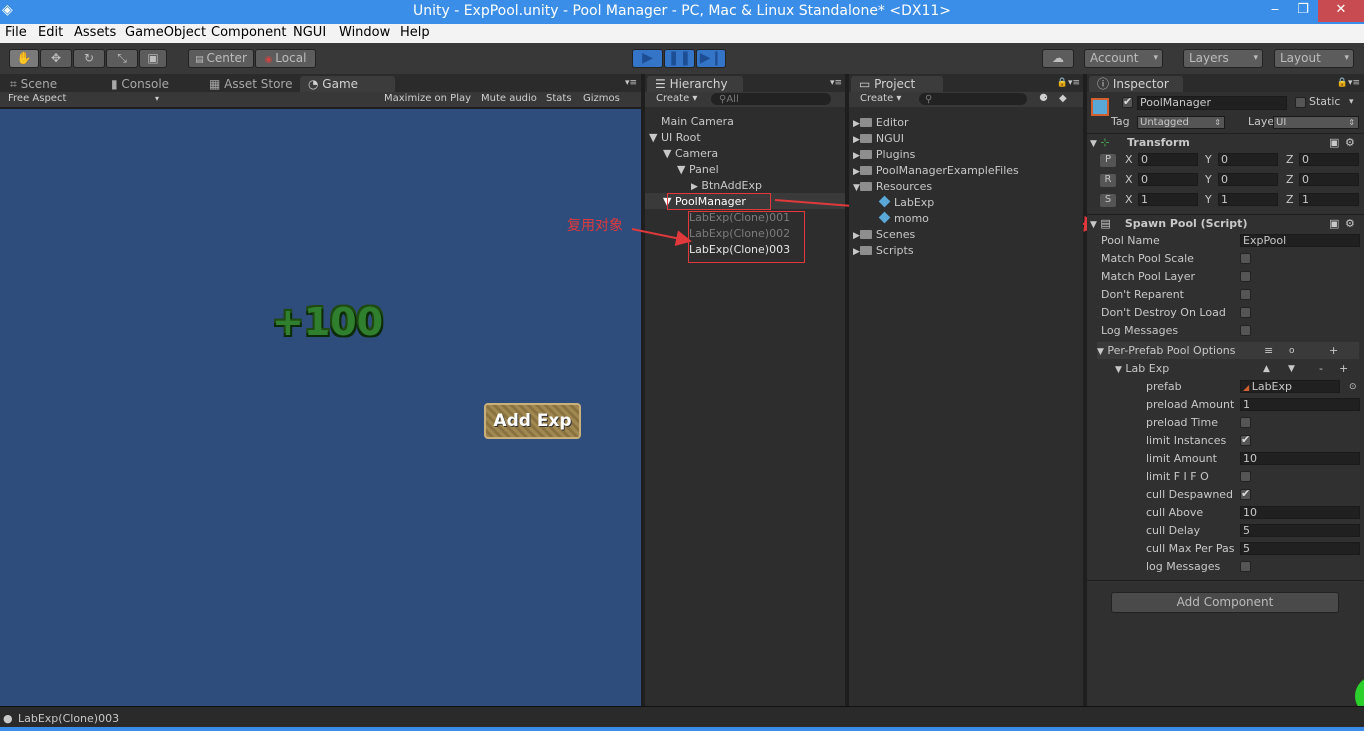 This screenshot has height=731, width=1364. What do you see at coordinates (1300, 240) in the screenshot?
I see `pool-name-field: ExpPool` at bounding box center [1300, 240].